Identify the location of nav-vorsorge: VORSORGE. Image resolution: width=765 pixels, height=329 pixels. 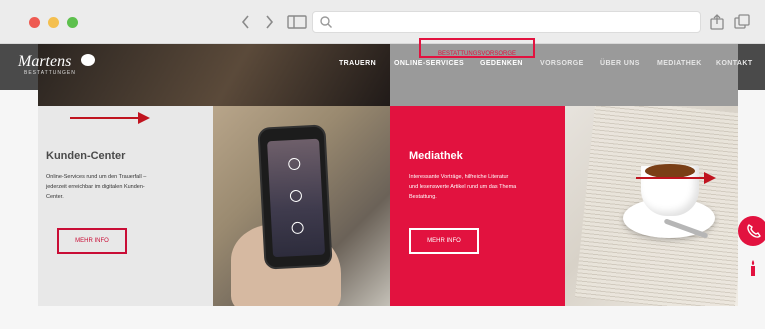
(562, 63).